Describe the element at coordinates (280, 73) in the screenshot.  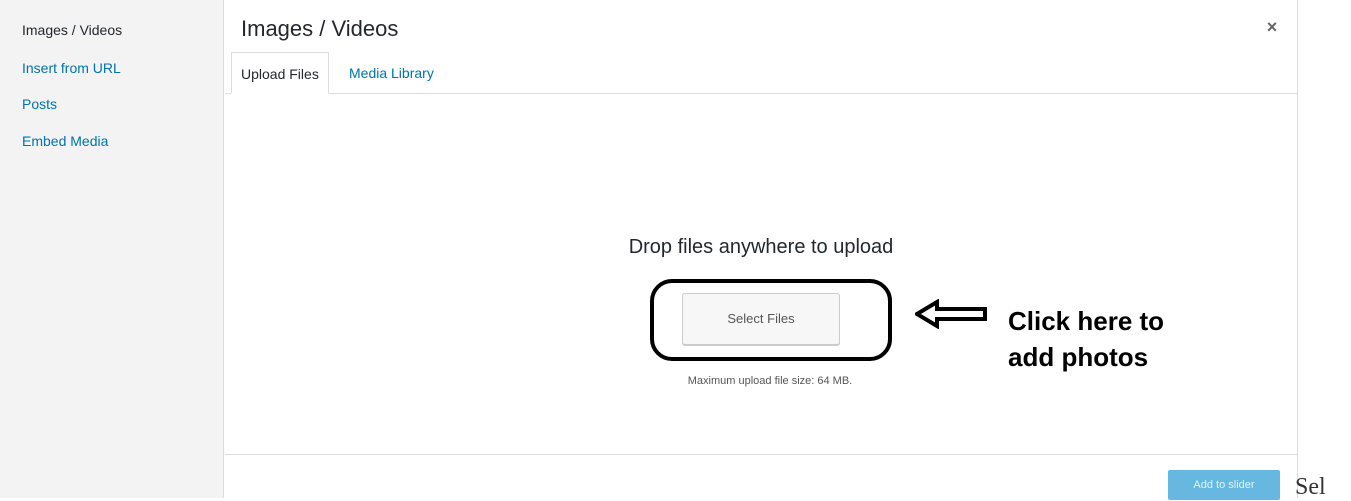
I see `tab-upload-files: Upload Files` at that location.